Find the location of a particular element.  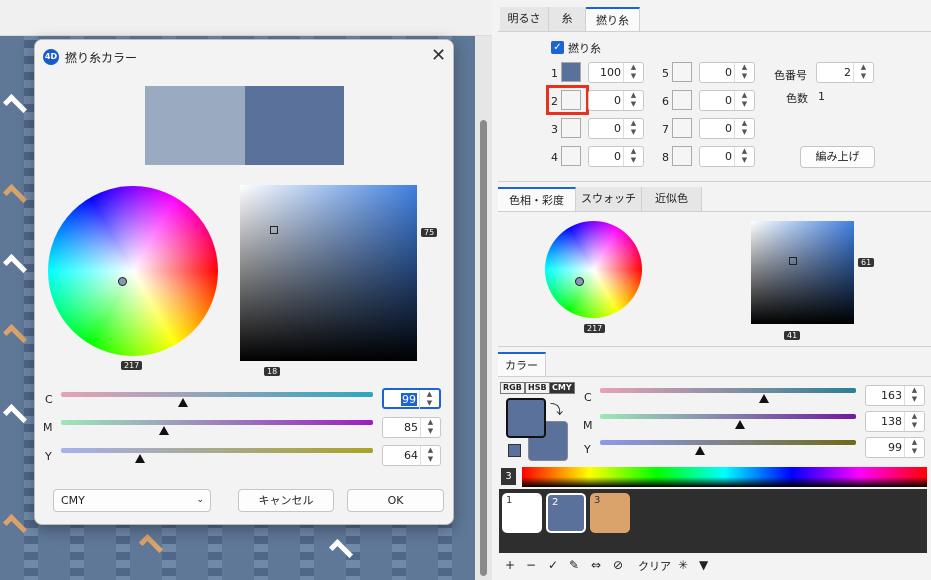

mode-cmy: CMY is located at coordinates (562, 388).